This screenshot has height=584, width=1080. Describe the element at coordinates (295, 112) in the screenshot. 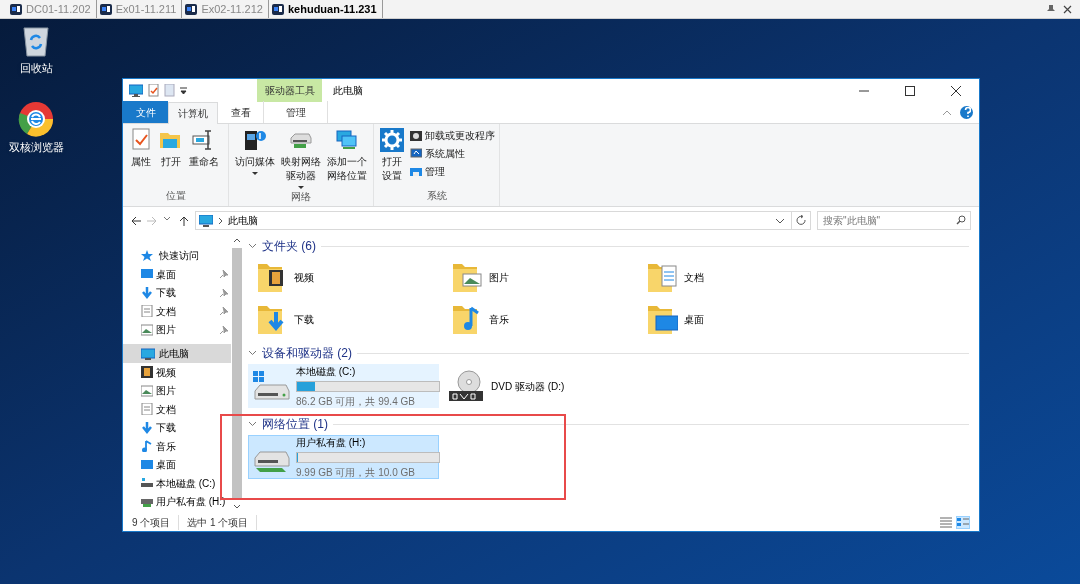

I see `ribbon-tab: 管理` at that location.